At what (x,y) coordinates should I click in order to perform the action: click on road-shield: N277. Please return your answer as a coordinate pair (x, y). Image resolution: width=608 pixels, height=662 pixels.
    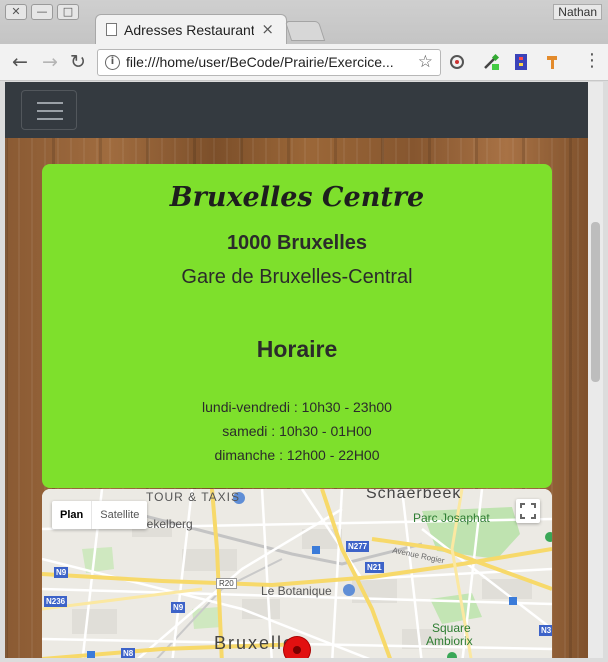
    Looking at the image, I should click on (358, 546).